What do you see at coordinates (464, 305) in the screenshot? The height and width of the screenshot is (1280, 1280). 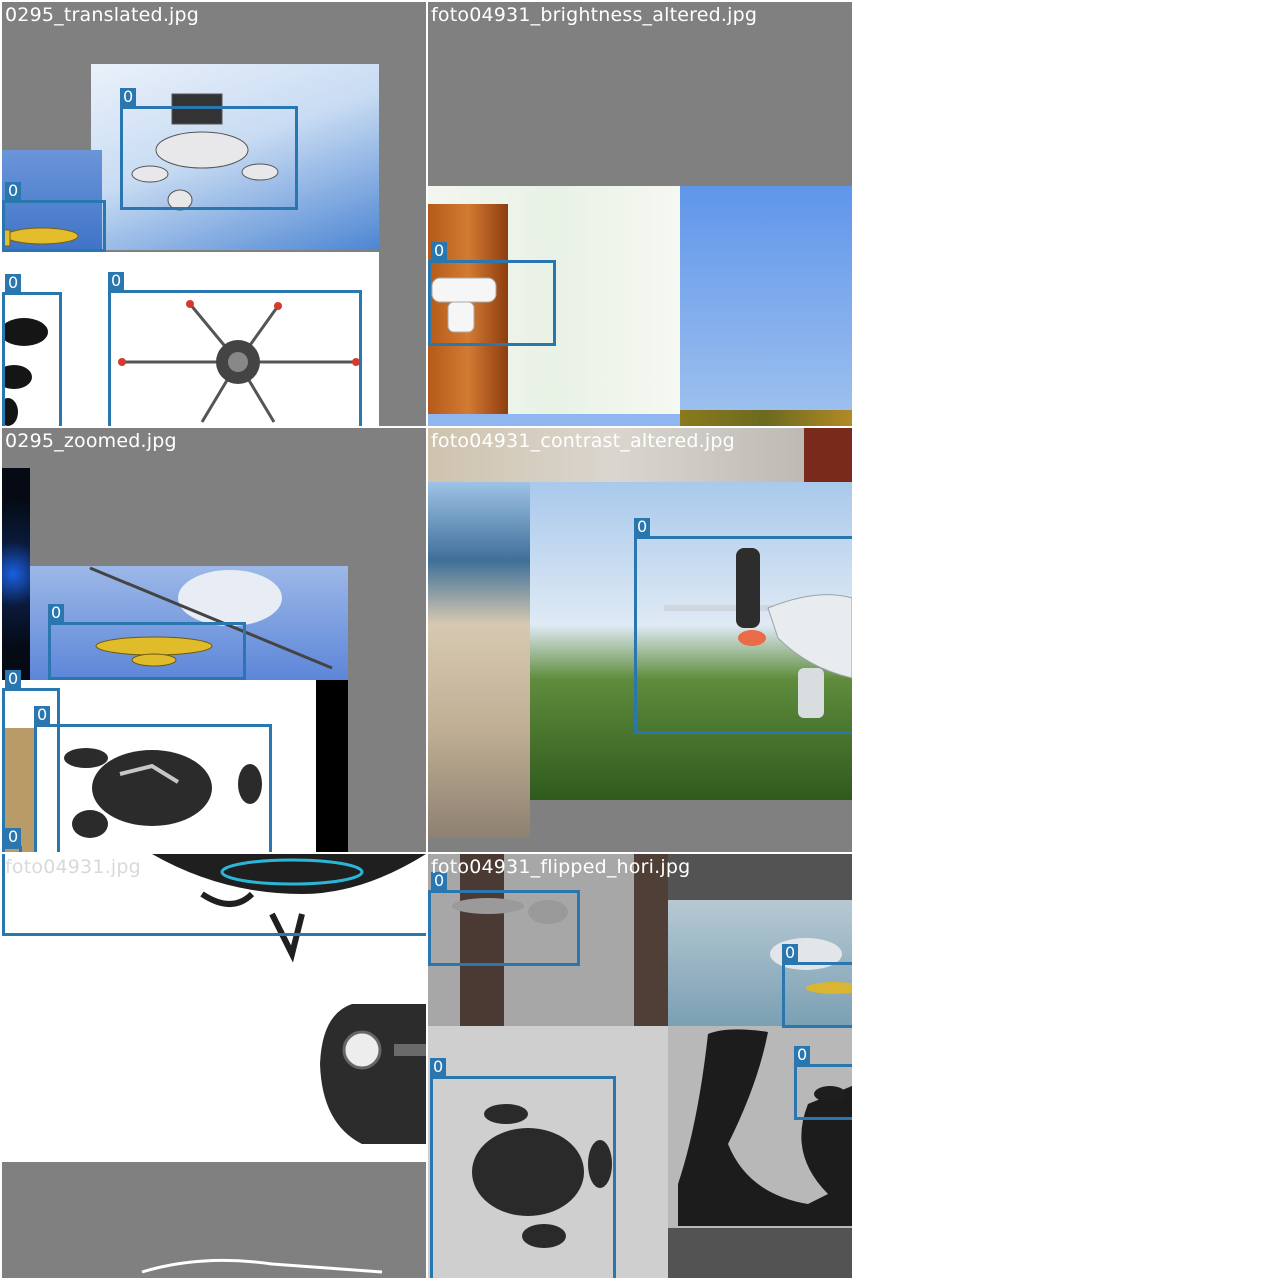 I see `drone-shapes` at bounding box center [464, 305].